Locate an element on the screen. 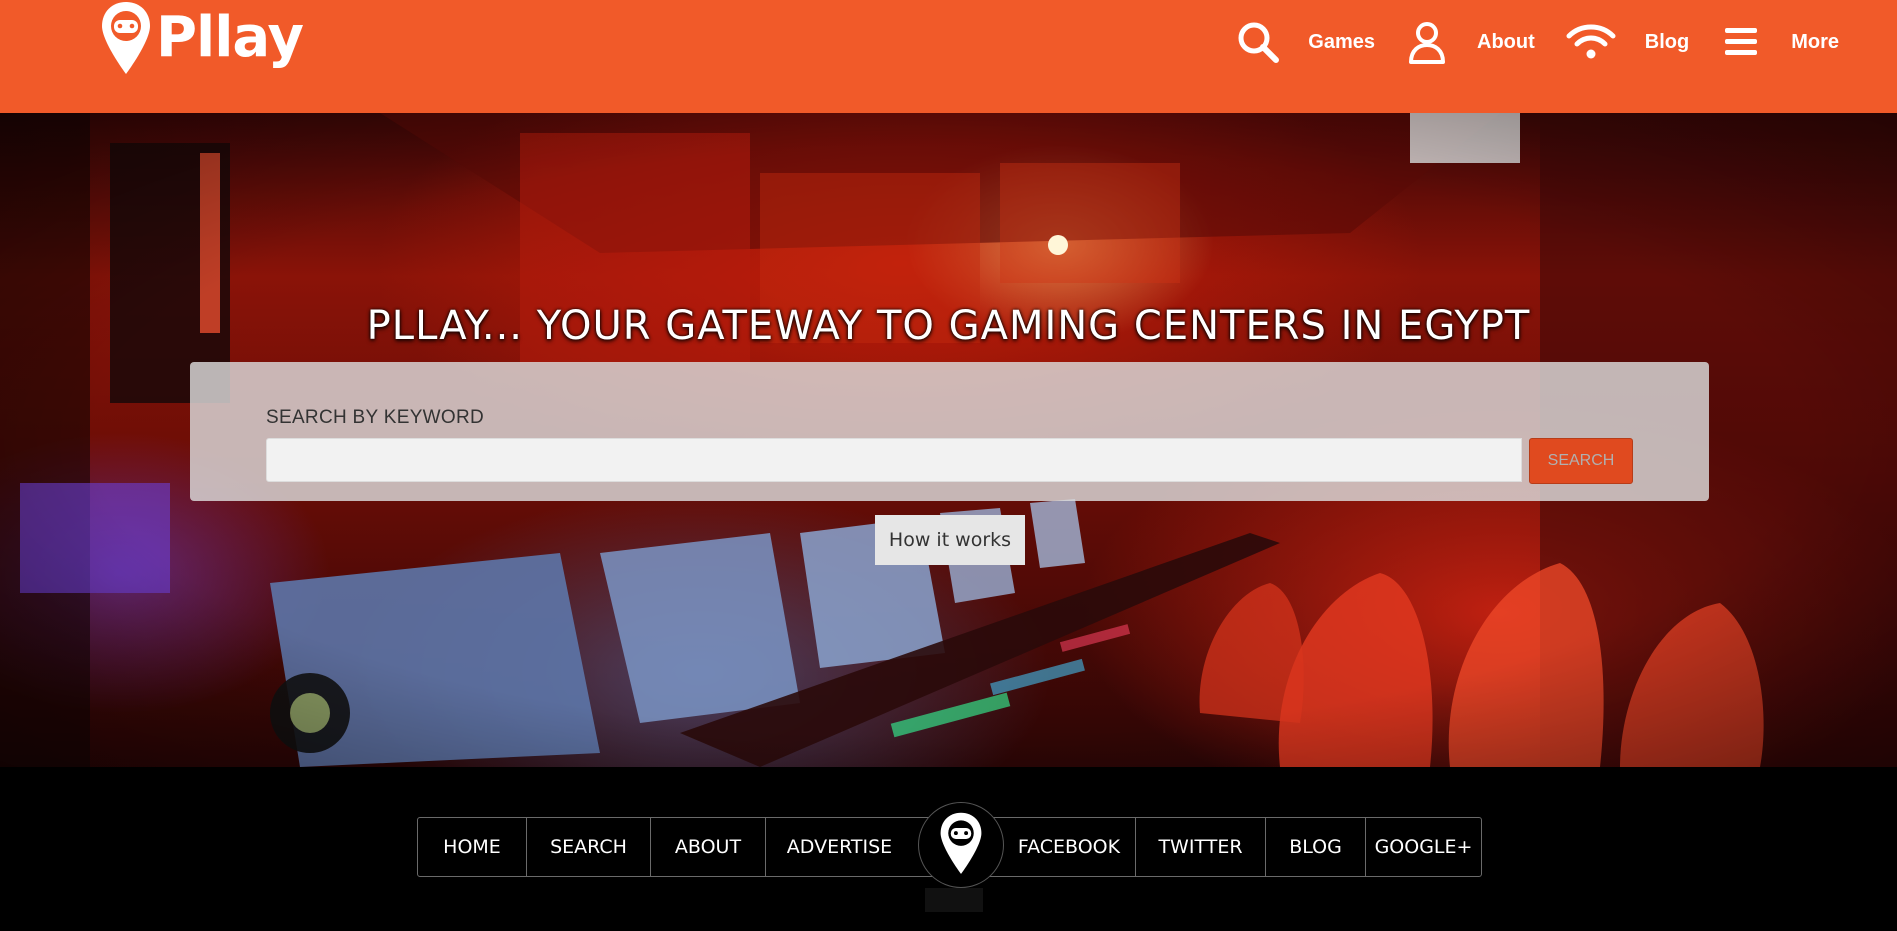  footer-link-about: ABOUT is located at coordinates (708, 847).